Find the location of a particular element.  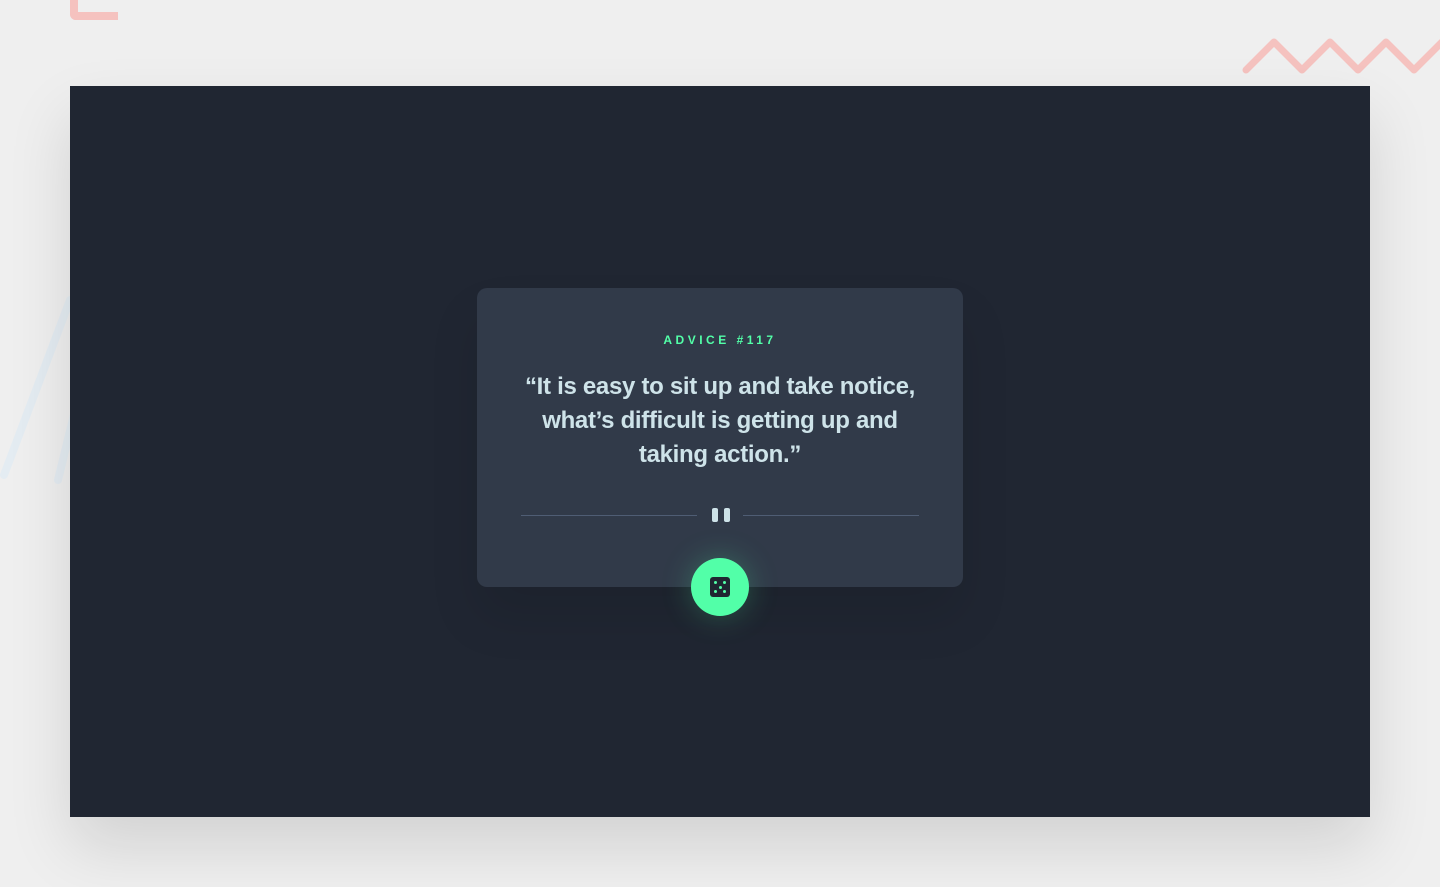

zigzag-decoration is located at coordinates (1341, 56).